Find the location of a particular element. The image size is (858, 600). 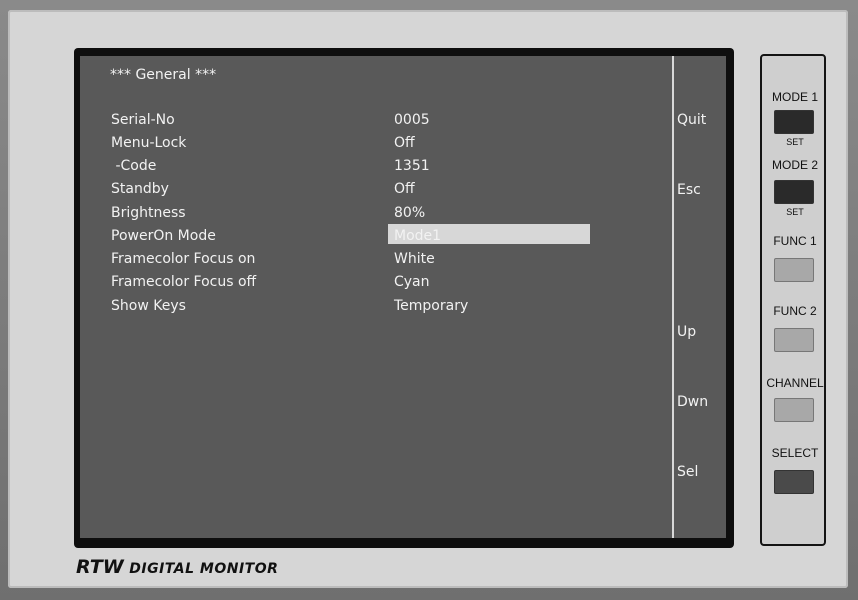

mode2-button is located at coordinates (794, 192).